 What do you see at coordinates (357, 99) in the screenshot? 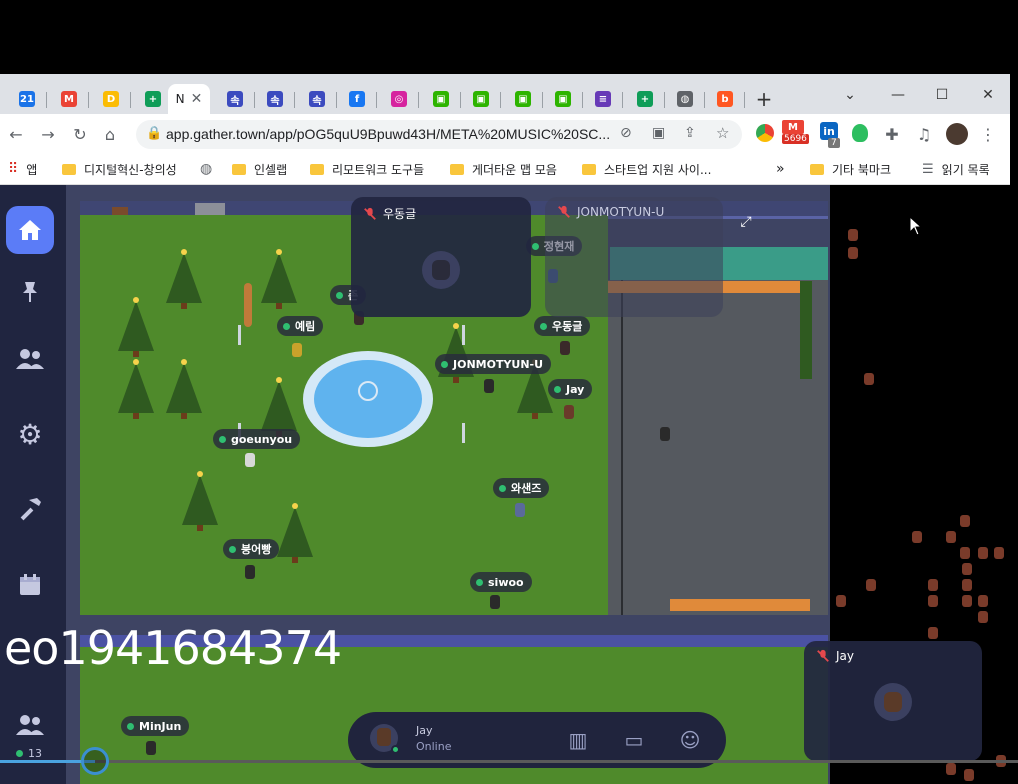
I see `browser-tab: f` at bounding box center [357, 99].